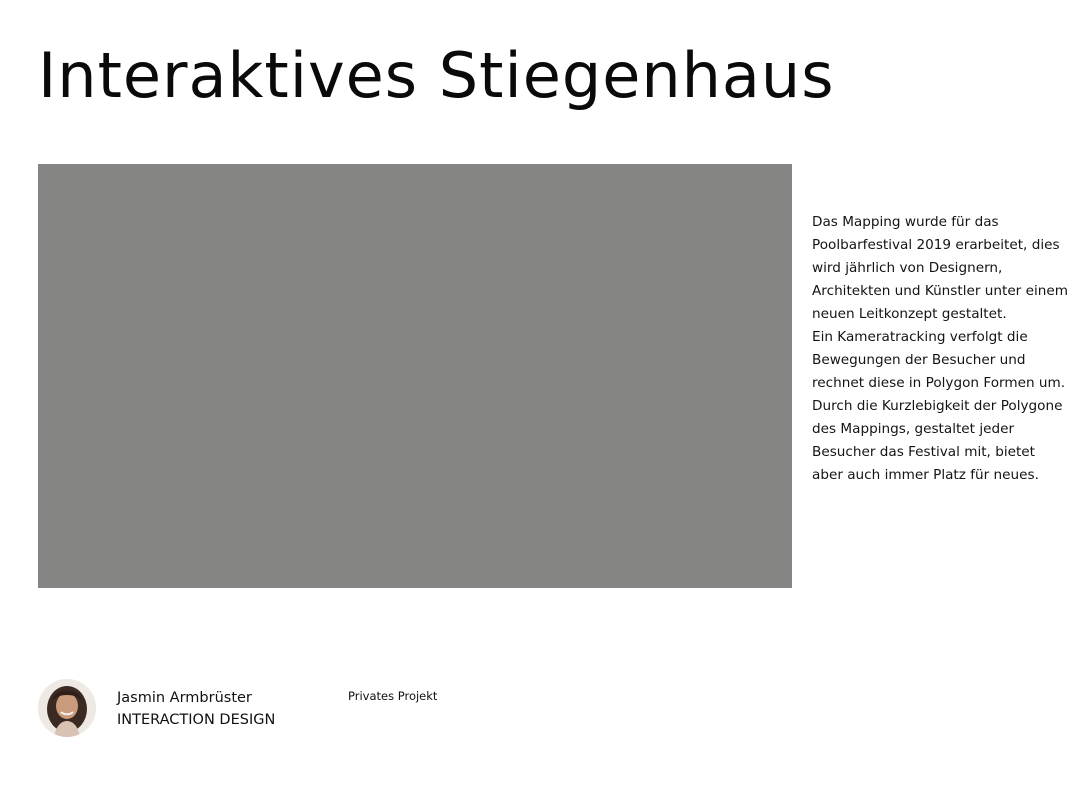  Describe the element at coordinates (393, 696) in the screenshot. I see `project-type-label: Privates Projekt` at that location.